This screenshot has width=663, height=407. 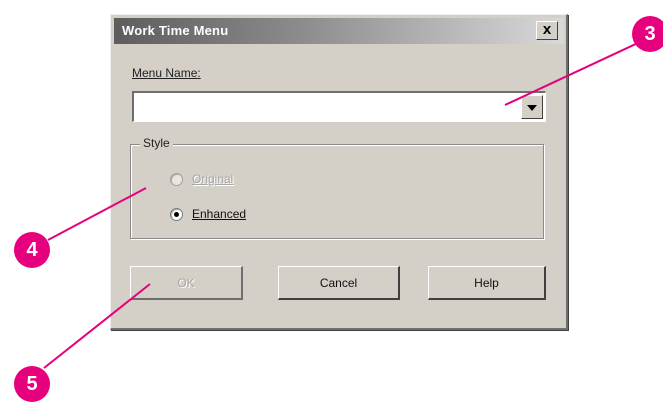 What do you see at coordinates (32, 384) in the screenshot?
I see `callout-5: 5` at bounding box center [32, 384].